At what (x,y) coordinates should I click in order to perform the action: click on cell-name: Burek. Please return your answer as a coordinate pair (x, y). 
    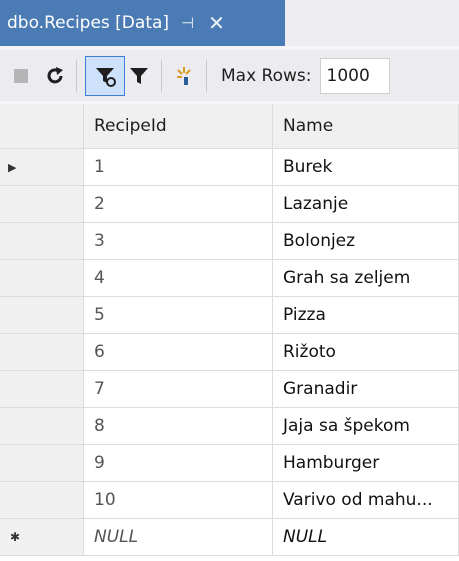
    Looking at the image, I should click on (366, 167).